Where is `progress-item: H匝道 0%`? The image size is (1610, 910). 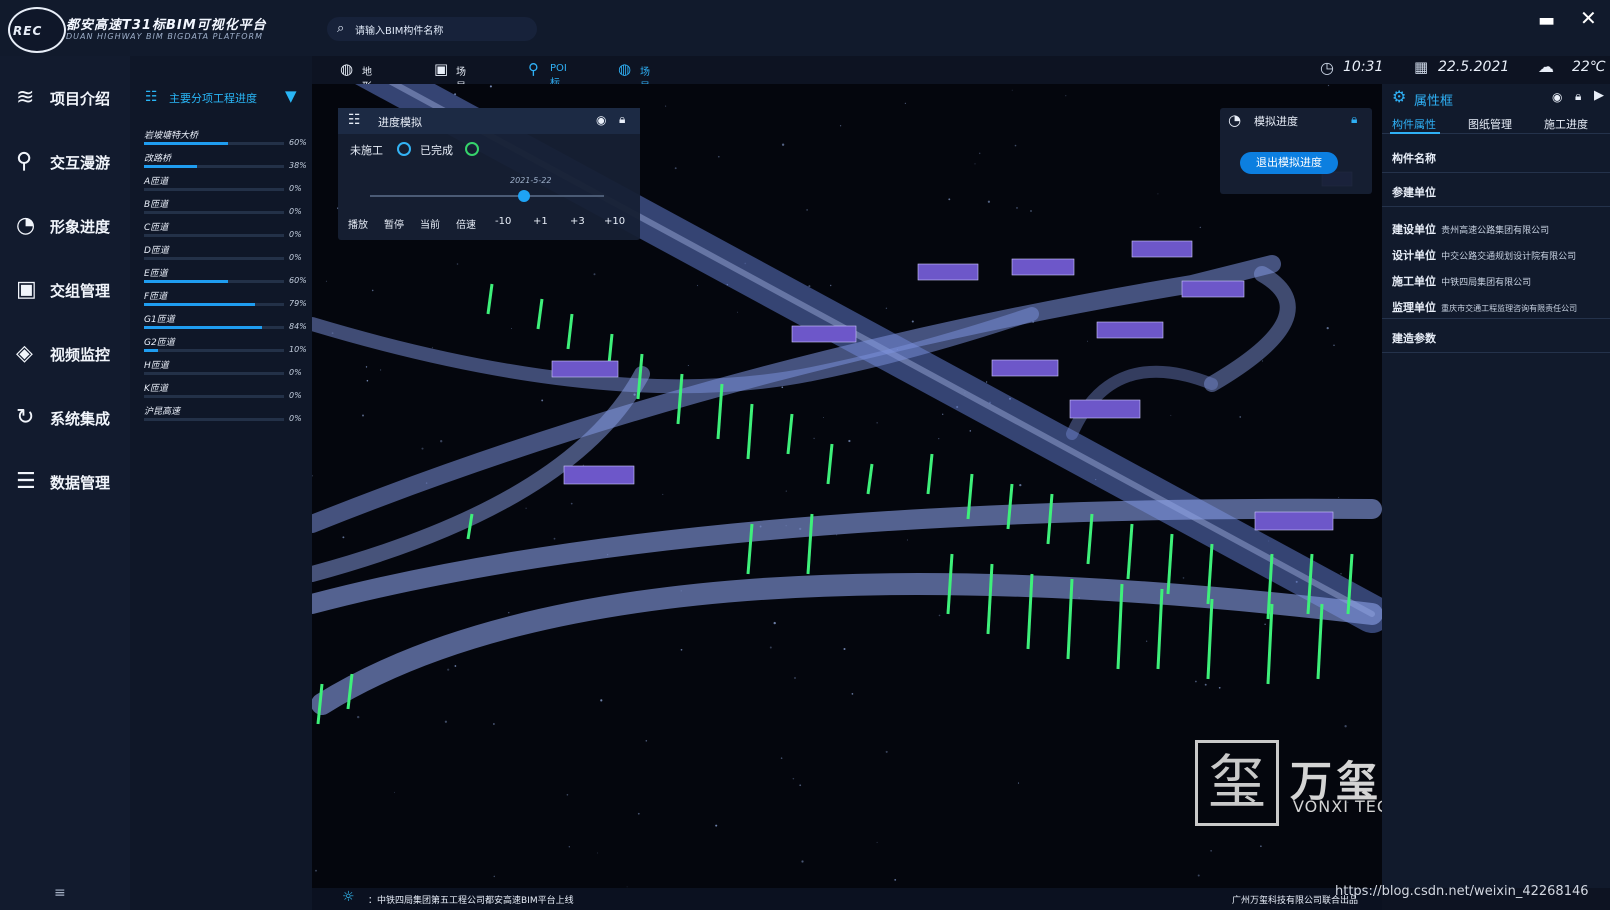
progress-item: H匝道 0% is located at coordinates (224, 369).